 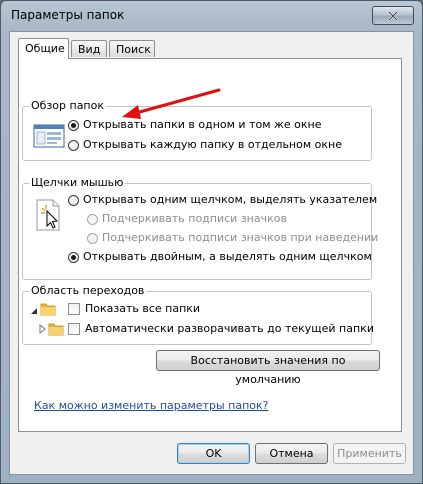 I want to click on expanded-arrow-icon, so click(x=34, y=311).